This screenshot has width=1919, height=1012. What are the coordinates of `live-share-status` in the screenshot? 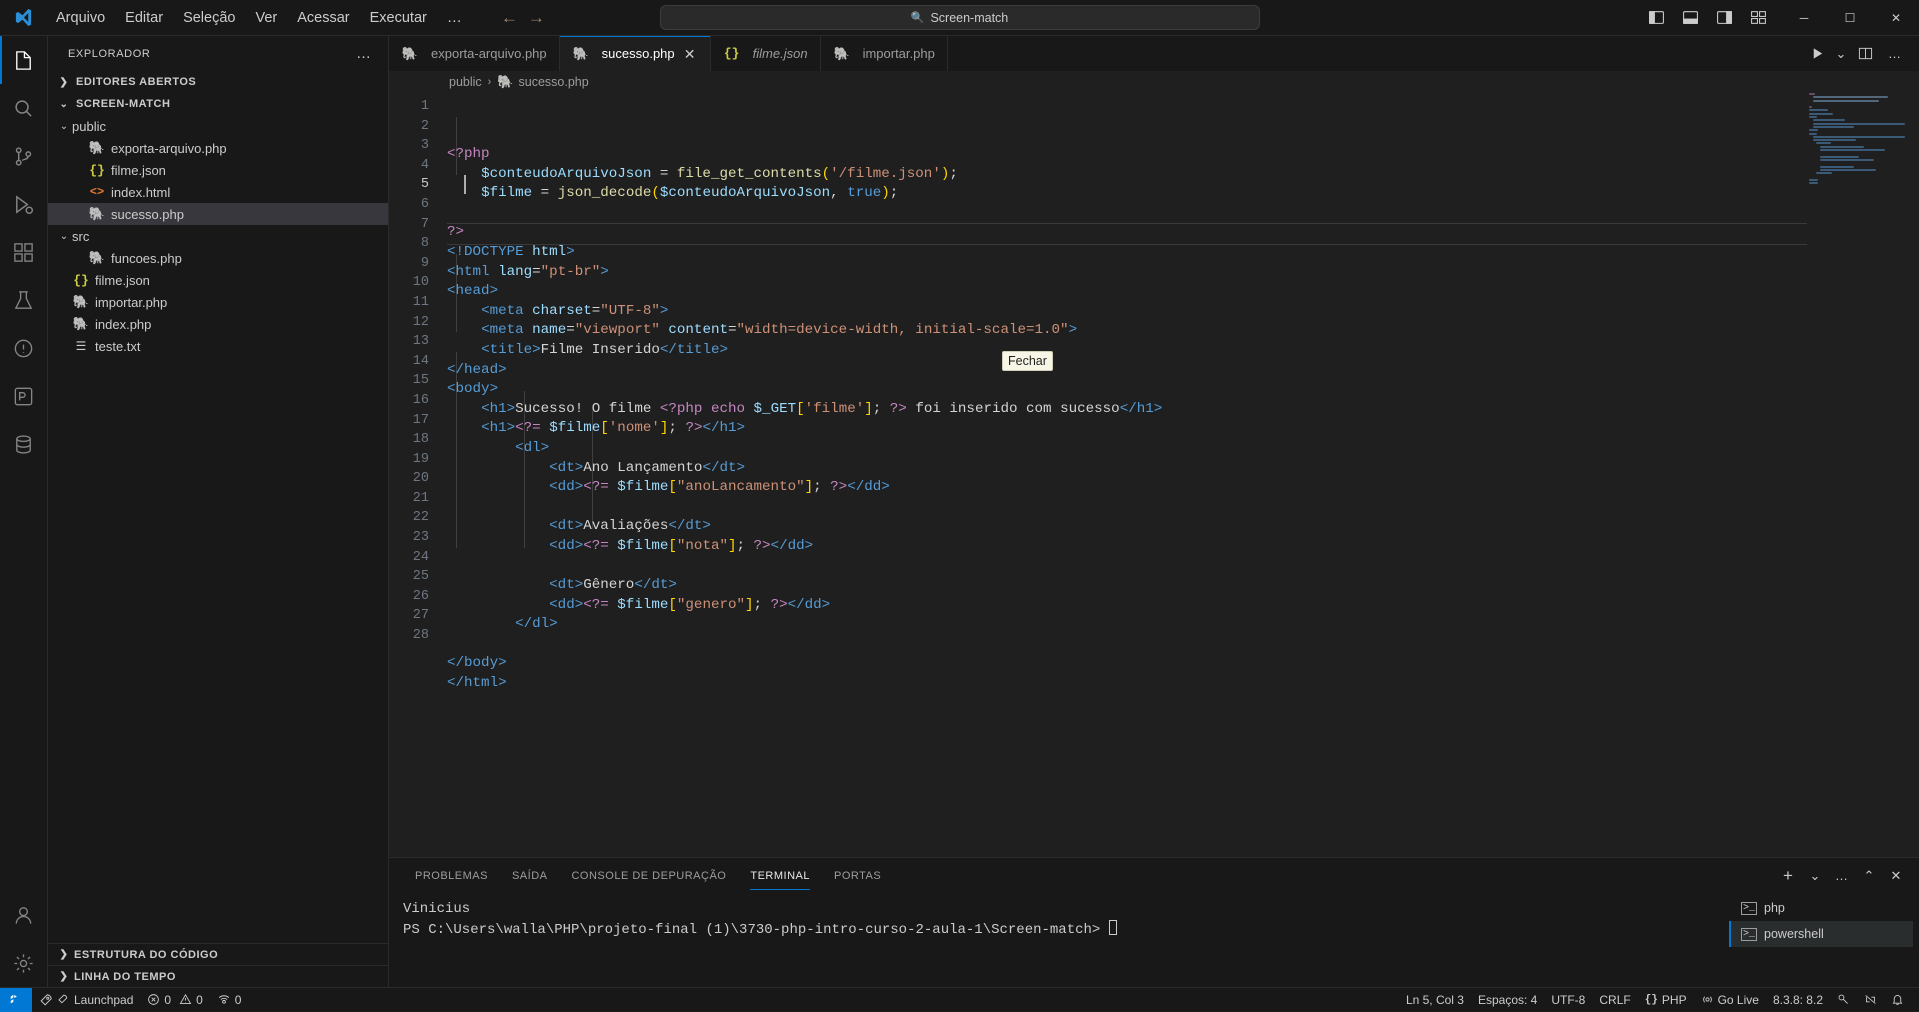 It's located at (1870, 1000).